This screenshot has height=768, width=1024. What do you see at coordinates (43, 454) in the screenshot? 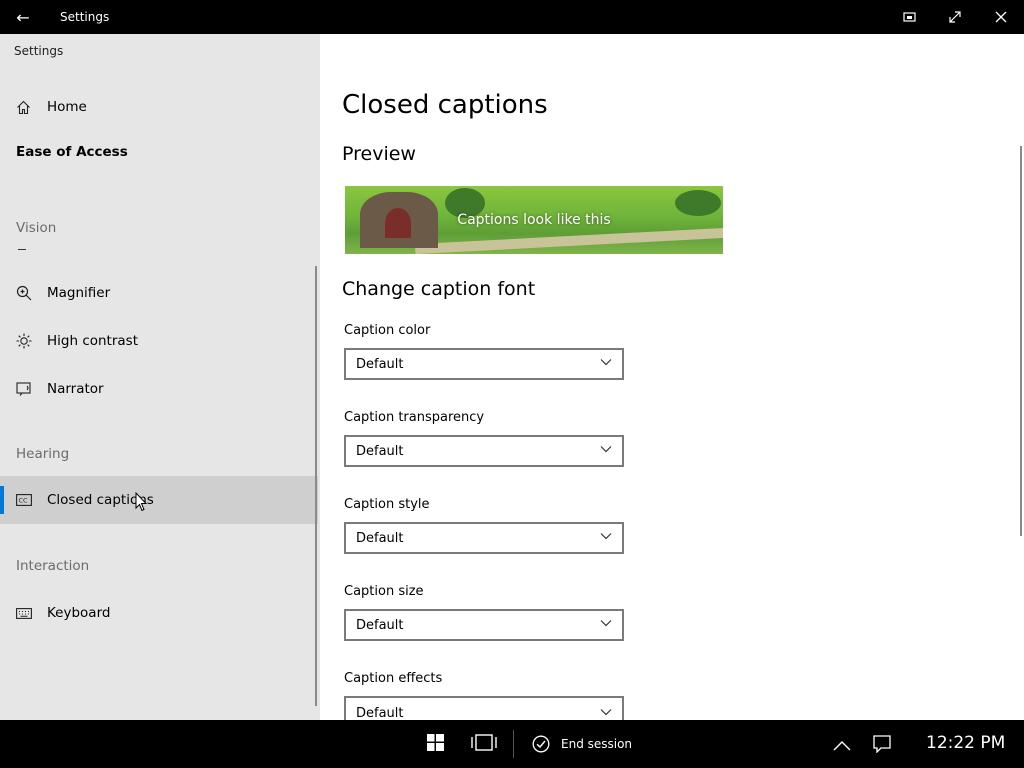
I see `sidebar-group-hearing: Hearing` at bounding box center [43, 454].